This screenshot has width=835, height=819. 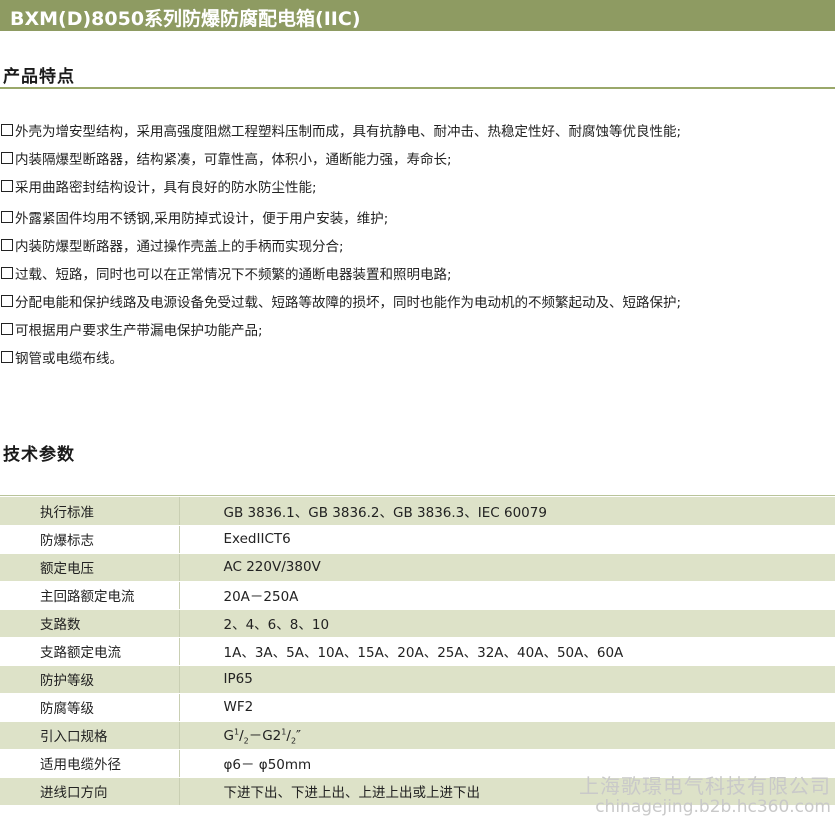 What do you see at coordinates (39, 455) in the screenshot?
I see `specs-heading: 技术参数` at bounding box center [39, 455].